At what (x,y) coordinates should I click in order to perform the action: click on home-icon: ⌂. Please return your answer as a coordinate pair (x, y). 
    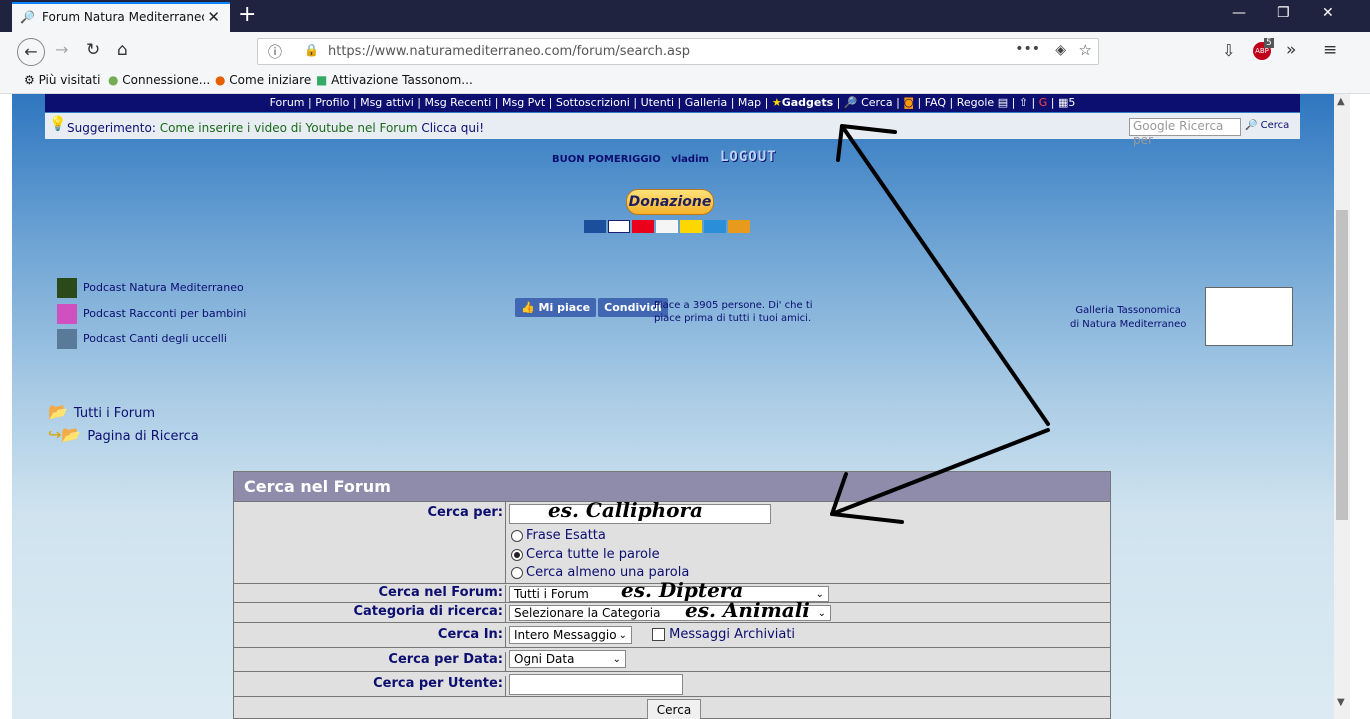
    Looking at the image, I should click on (122, 50).